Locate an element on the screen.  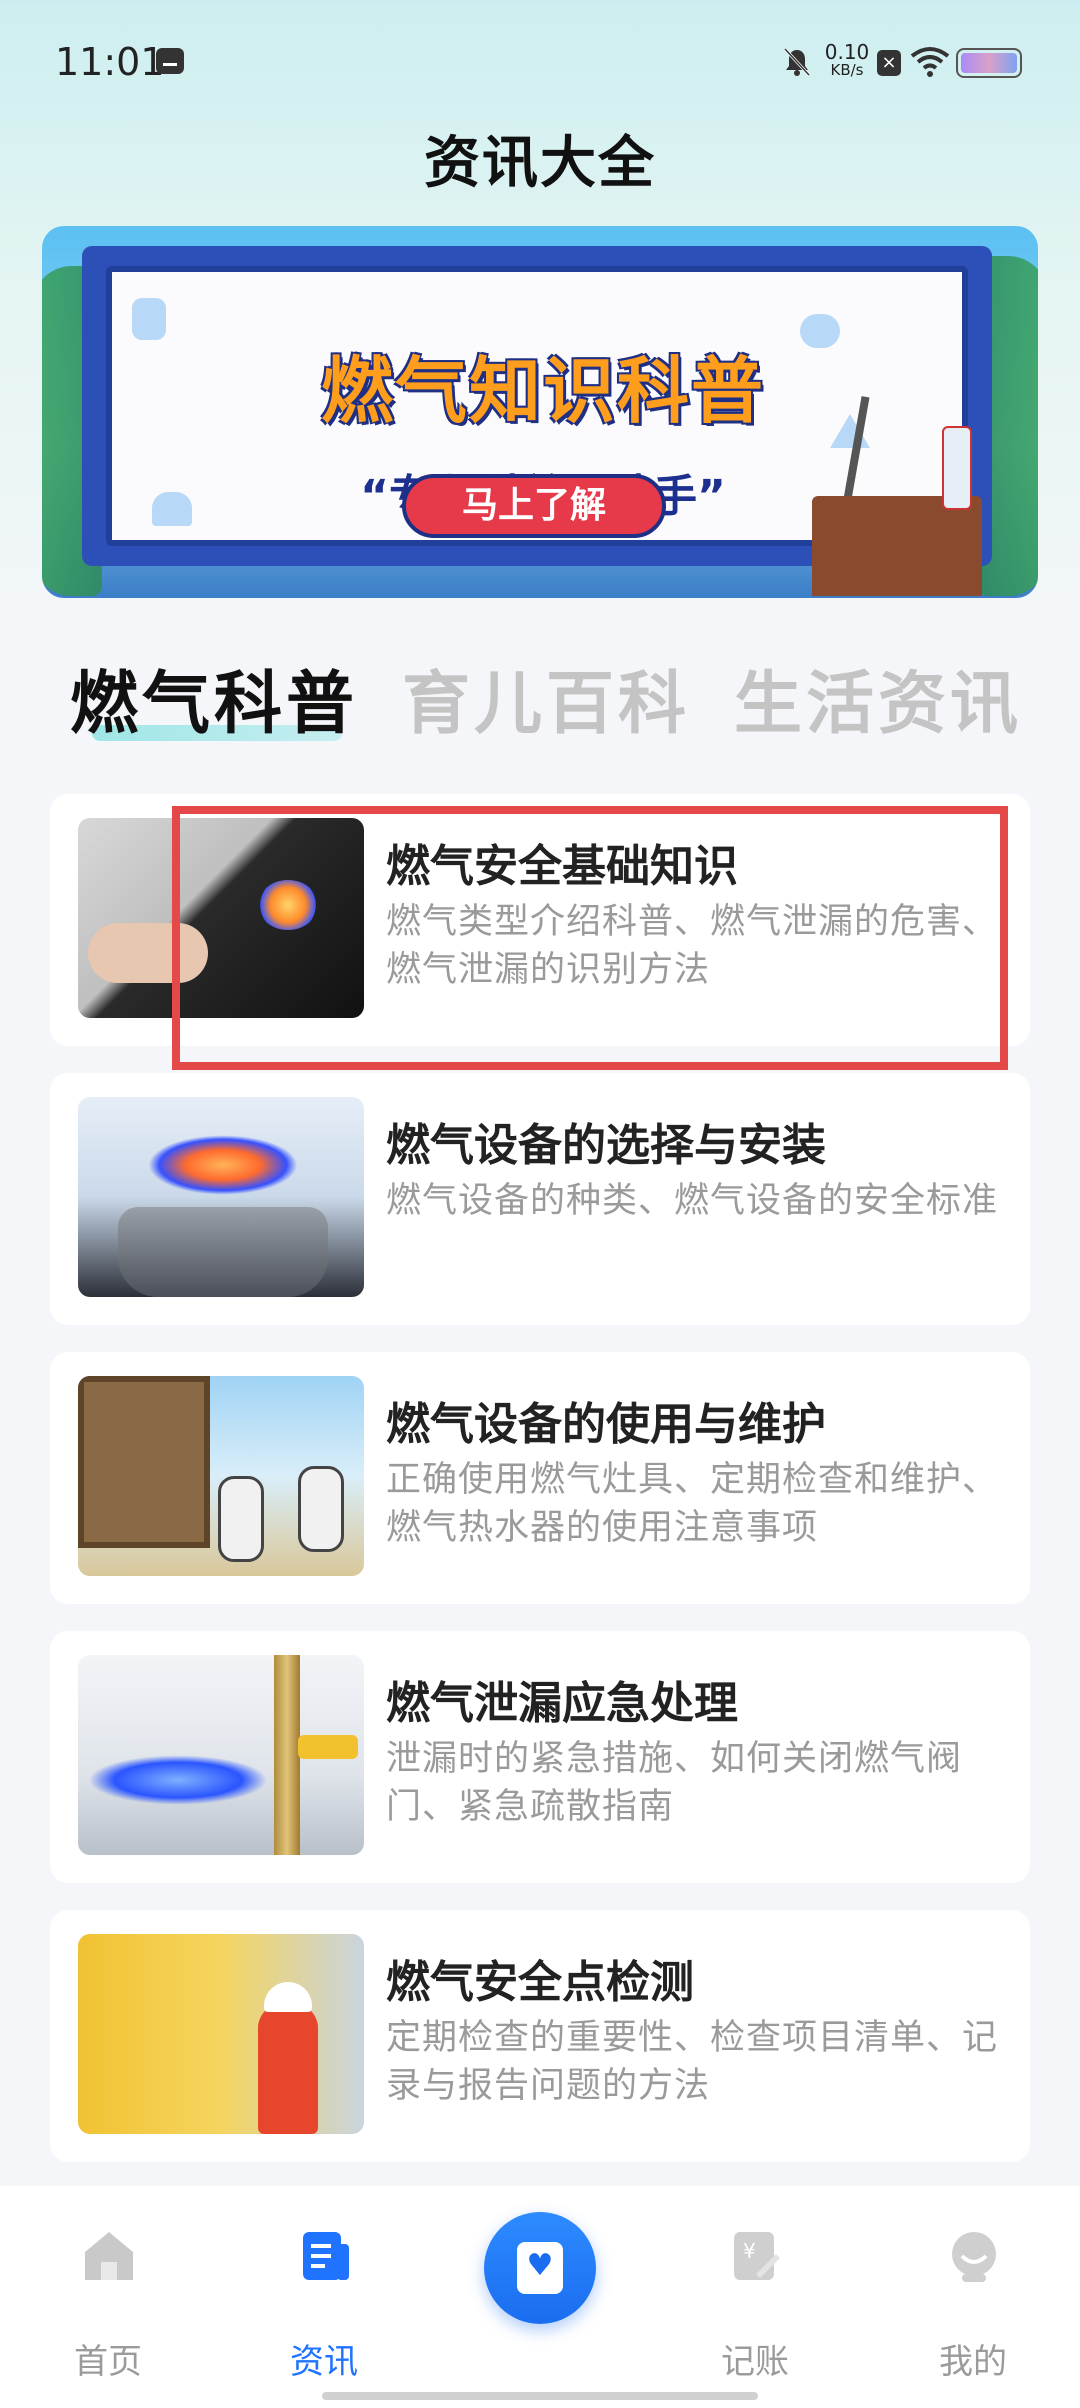
article-description: 燃气类型介绍科普、燃气泄漏的危害、燃气泄漏的识别方法 is located at coordinates (692, 946).